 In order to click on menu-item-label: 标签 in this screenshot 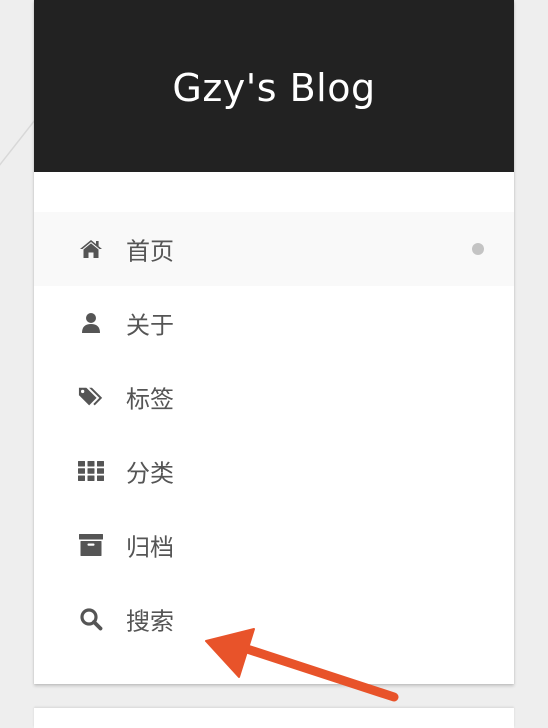, I will do `click(150, 399)`.